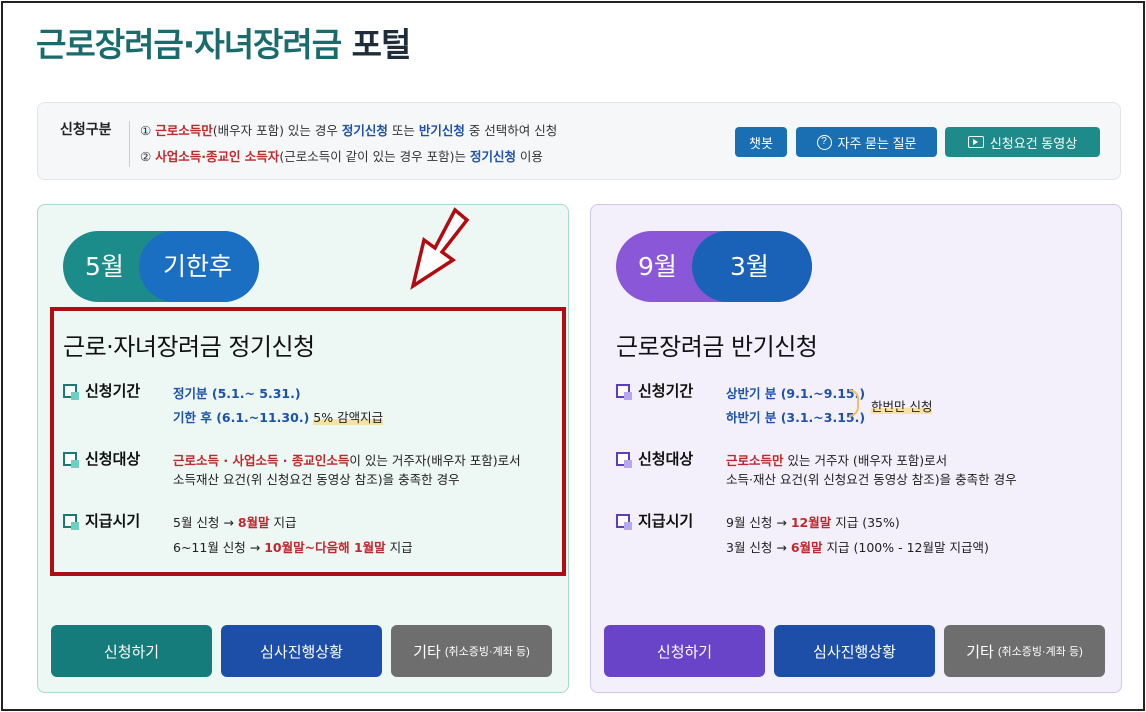 This screenshot has height=712, width=1146. Describe the element at coordinates (364, 130) in the screenshot. I see `info-line-1-regular: 정기신청` at that location.